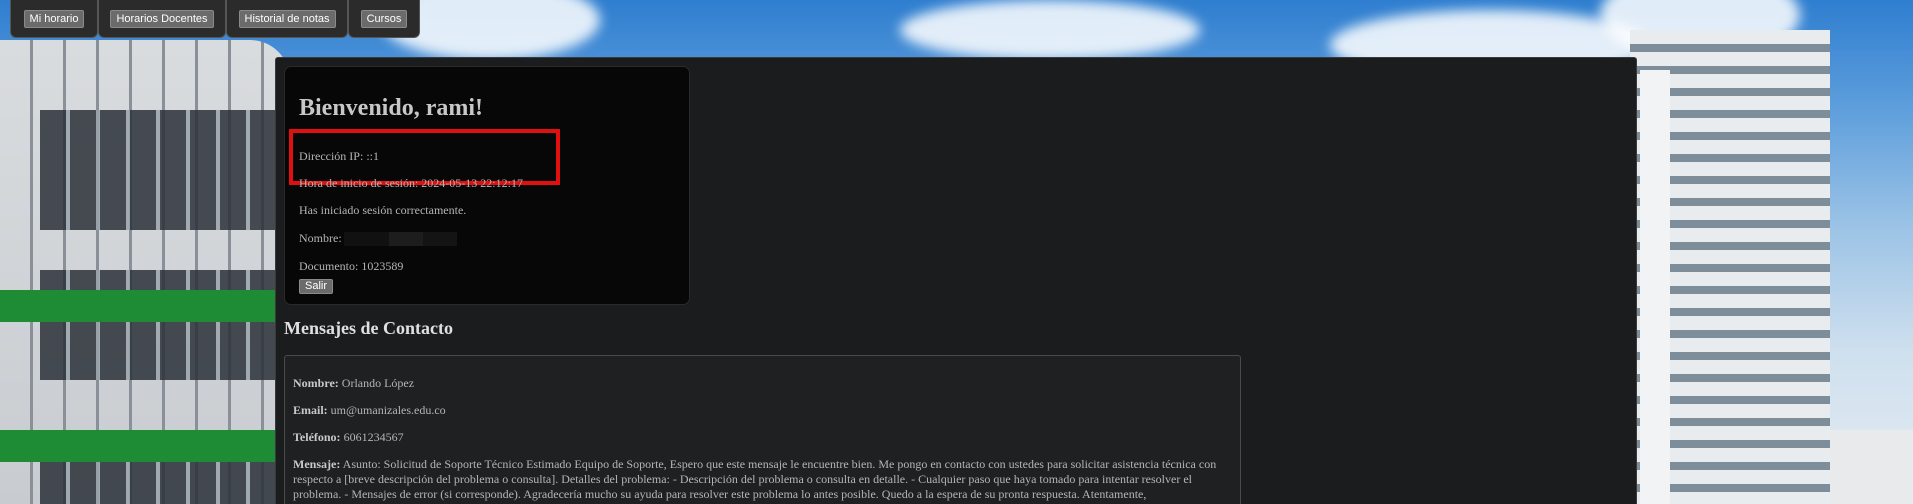 The height and width of the screenshot is (504, 1913). I want to click on ip-address-text: Dirección IP: ::1, so click(339, 156).